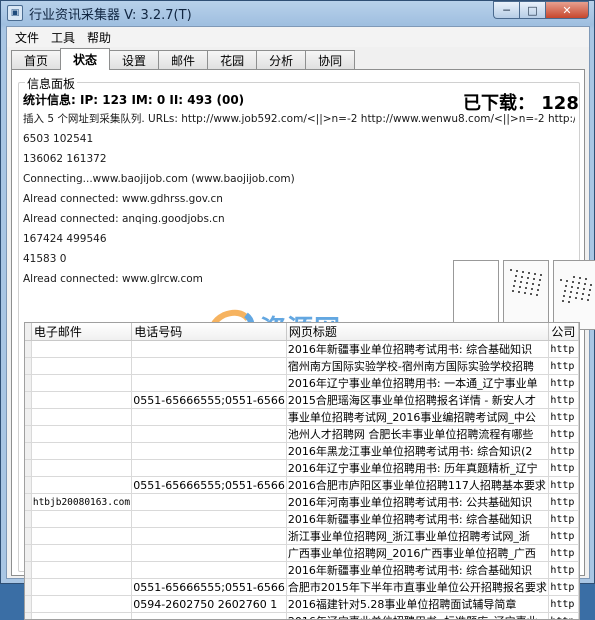 The height and width of the screenshot is (620, 595). Describe the element at coordinates (85, 59) in the screenshot. I see `tab-status: 状态` at that location.